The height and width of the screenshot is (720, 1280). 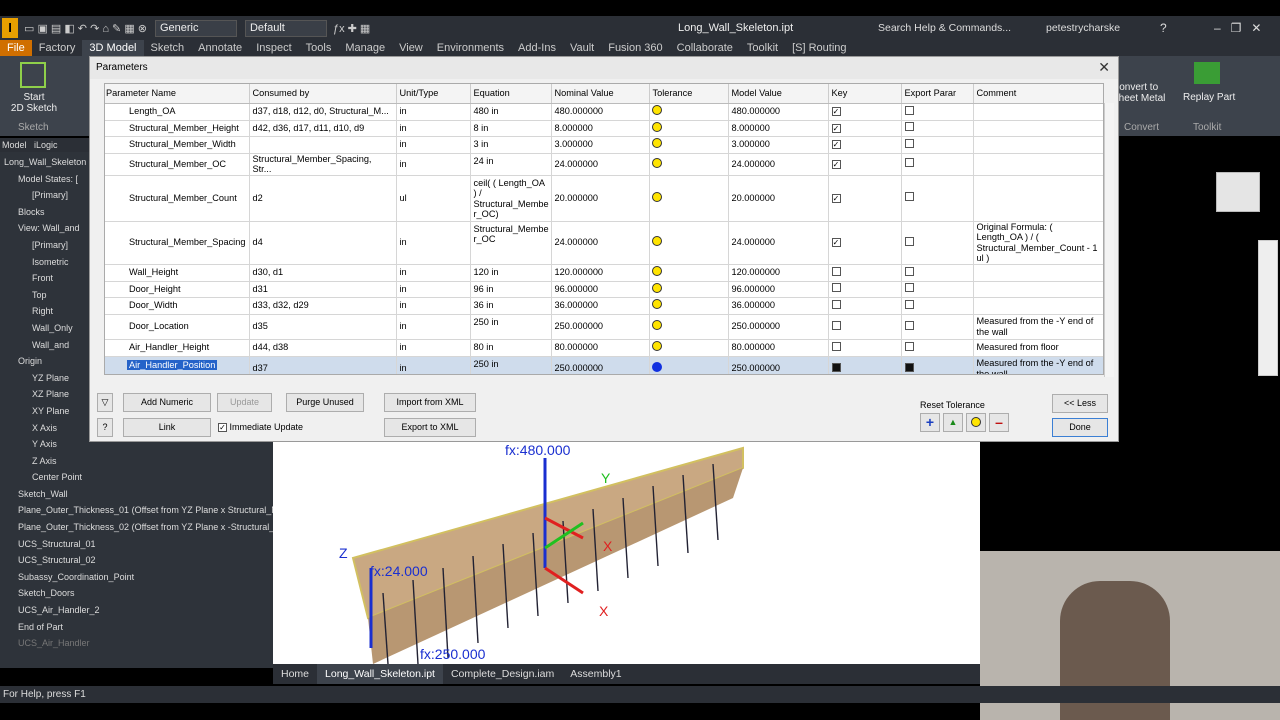 I want to click on comment-cell: Measured from the -Y end of the wall, so click(x=1038, y=327).